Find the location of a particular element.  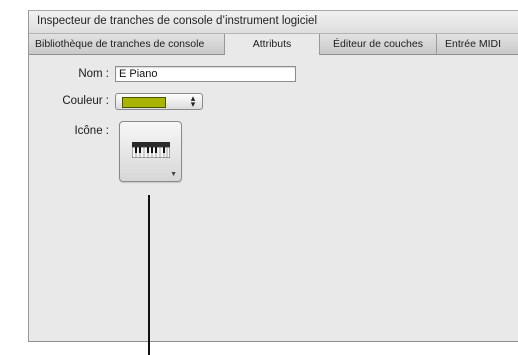

icon-label: Icône : is located at coordinates (91, 131).